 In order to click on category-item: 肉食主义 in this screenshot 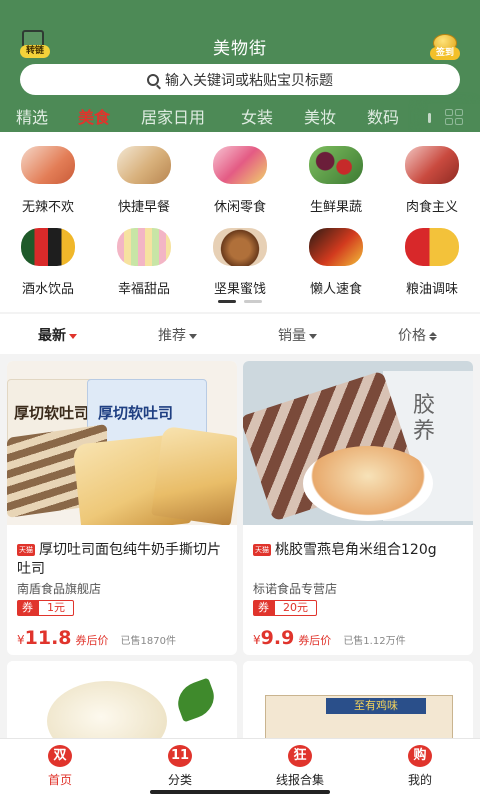, I will do `click(432, 175)`.